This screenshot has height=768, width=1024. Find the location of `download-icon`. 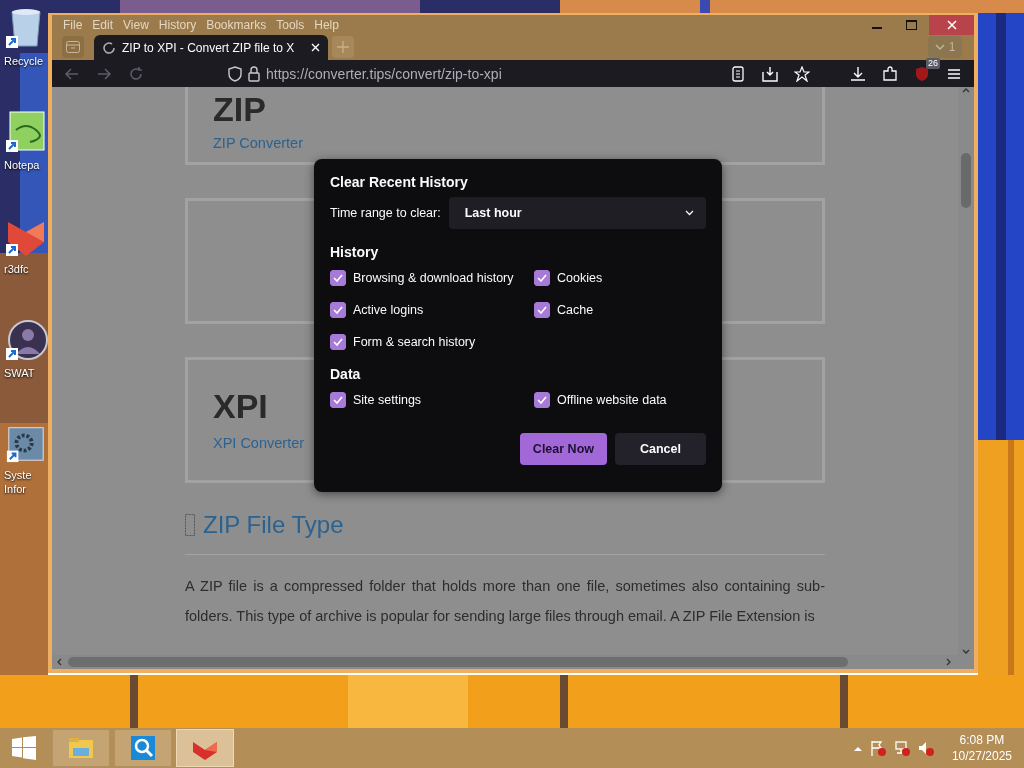

download-icon is located at coordinates (858, 73).